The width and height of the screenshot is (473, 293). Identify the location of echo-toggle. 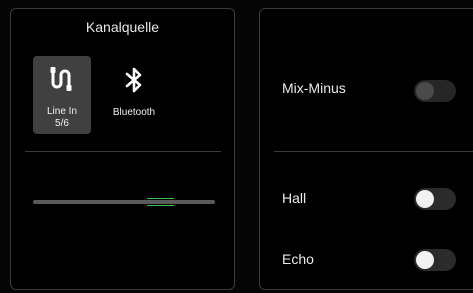
(435, 260).